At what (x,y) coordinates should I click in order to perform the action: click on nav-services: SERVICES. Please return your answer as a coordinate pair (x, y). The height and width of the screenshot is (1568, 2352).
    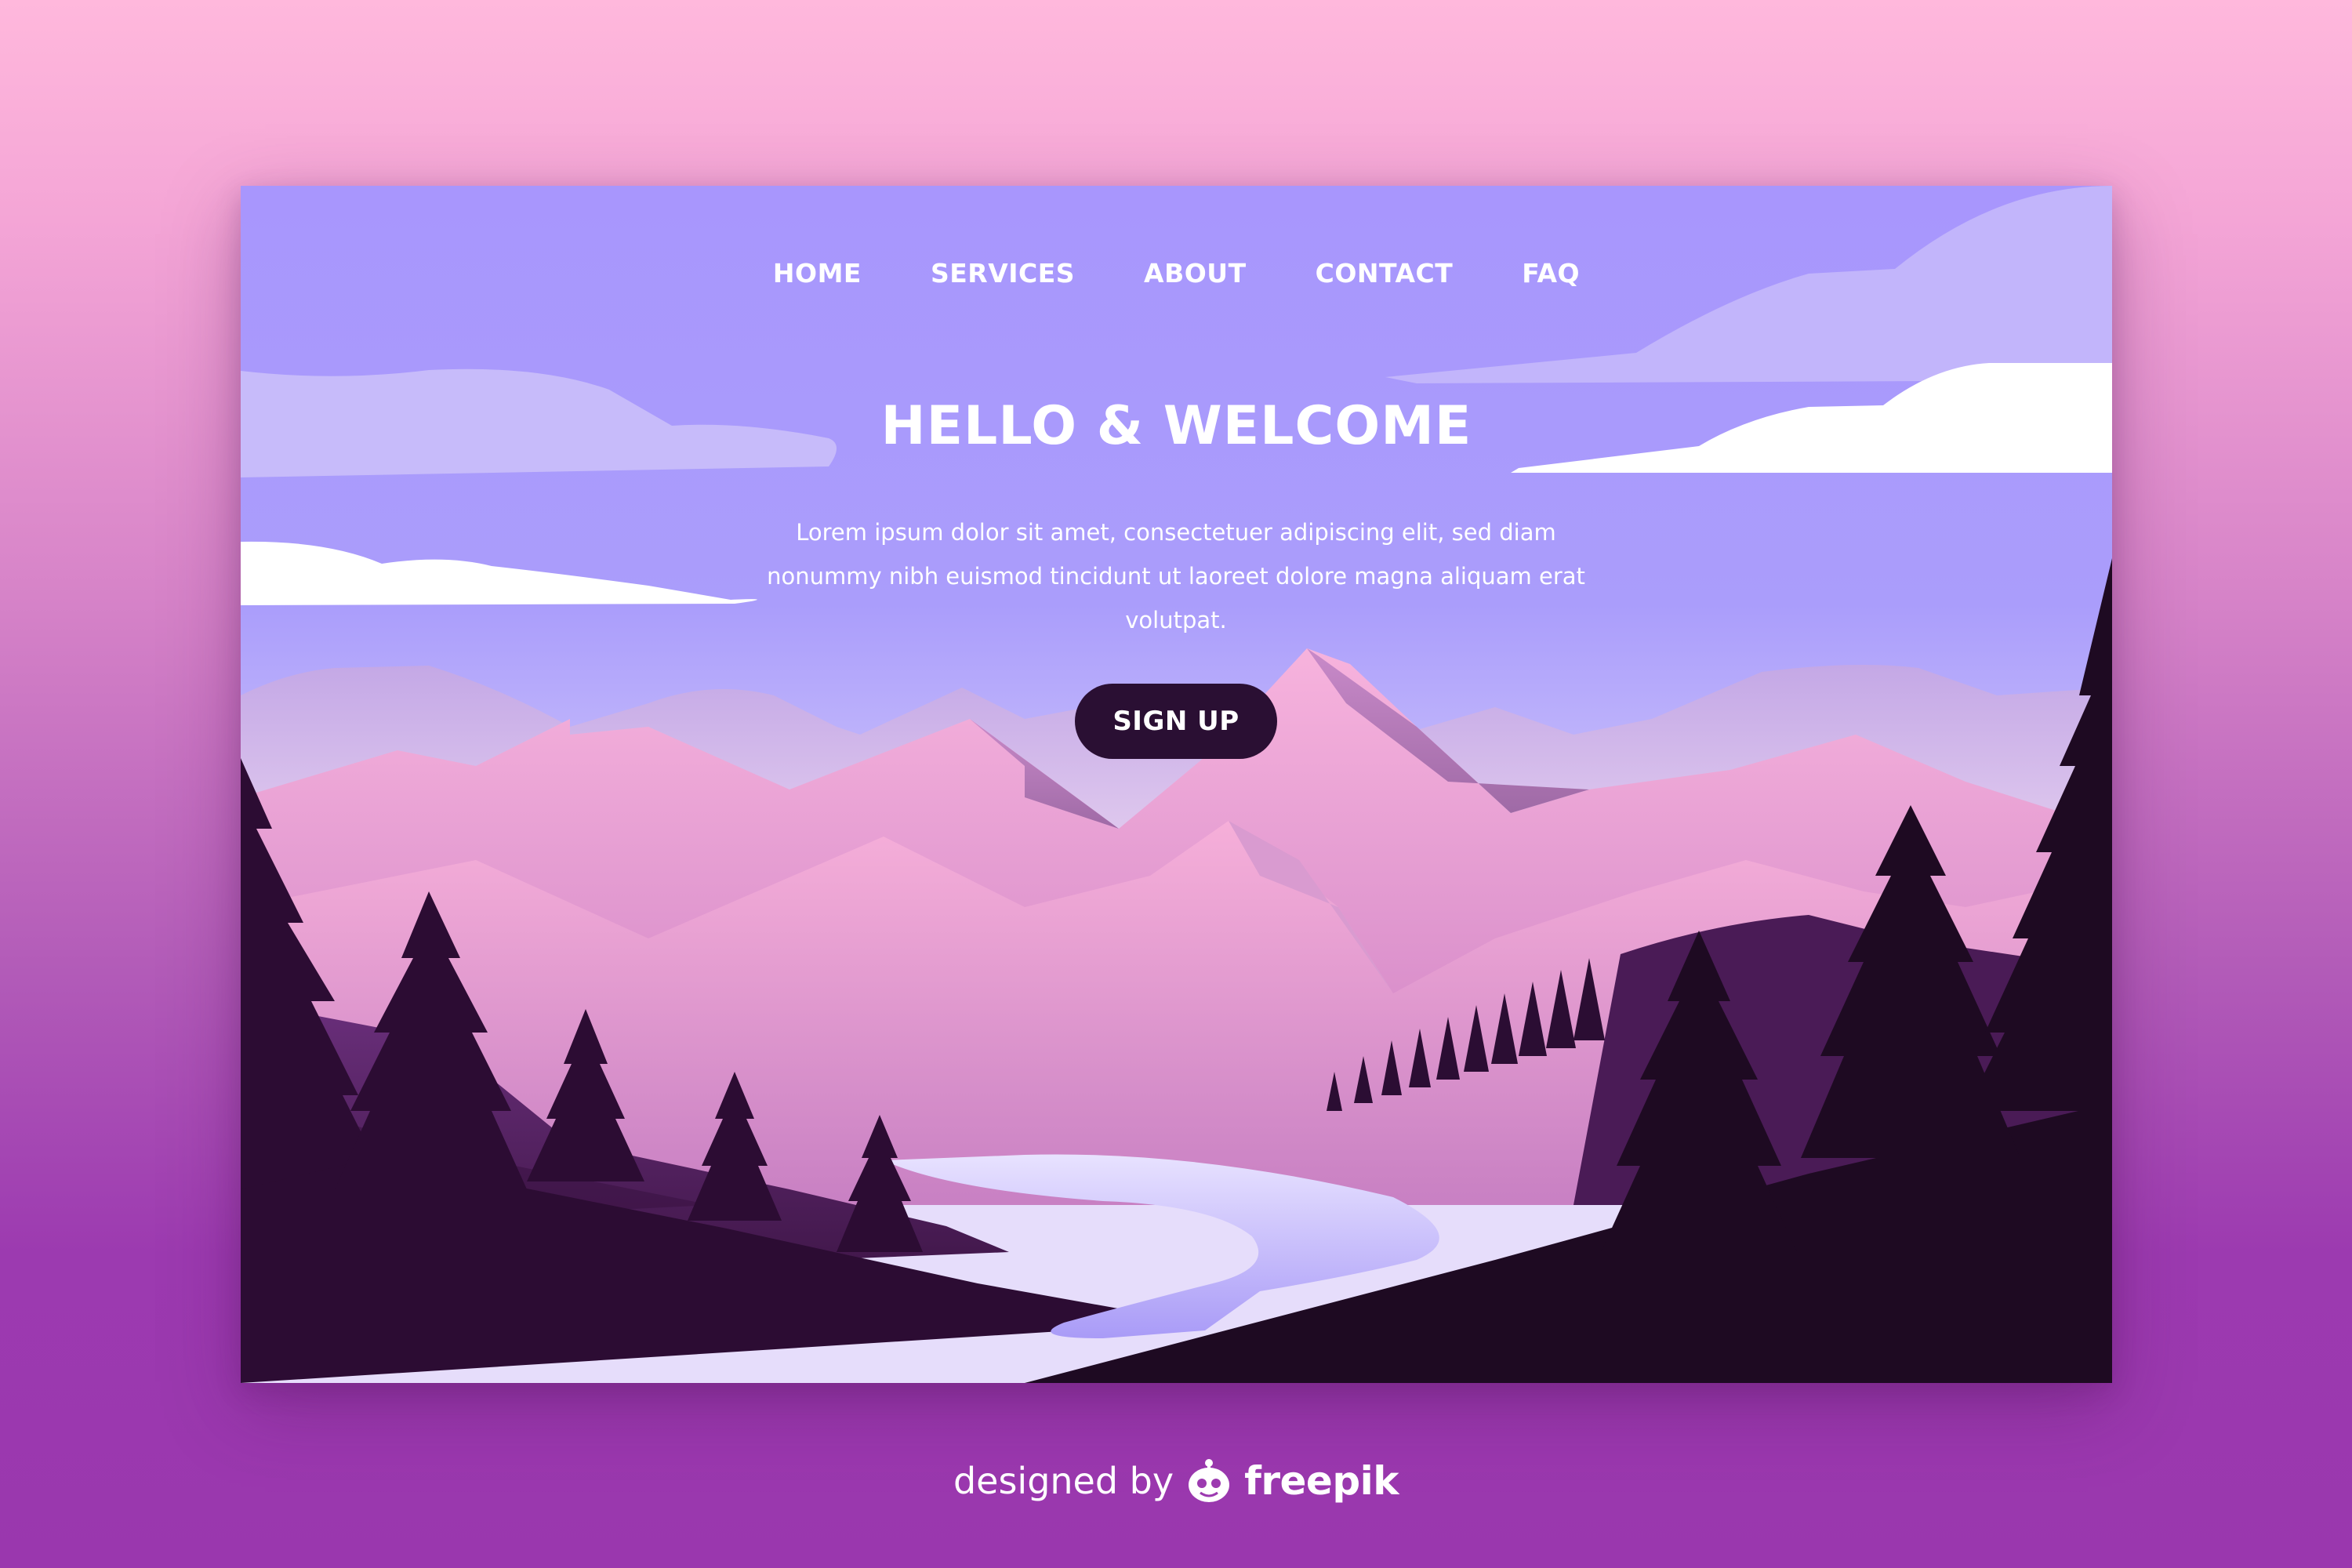
    Looking at the image, I should click on (1002, 273).